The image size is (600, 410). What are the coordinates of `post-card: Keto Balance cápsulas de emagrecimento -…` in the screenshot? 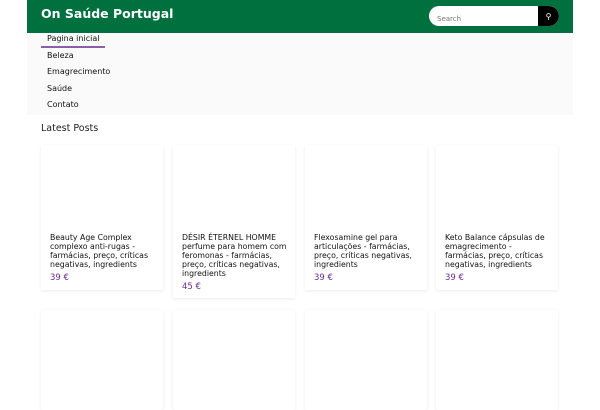 It's located at (497, 217).